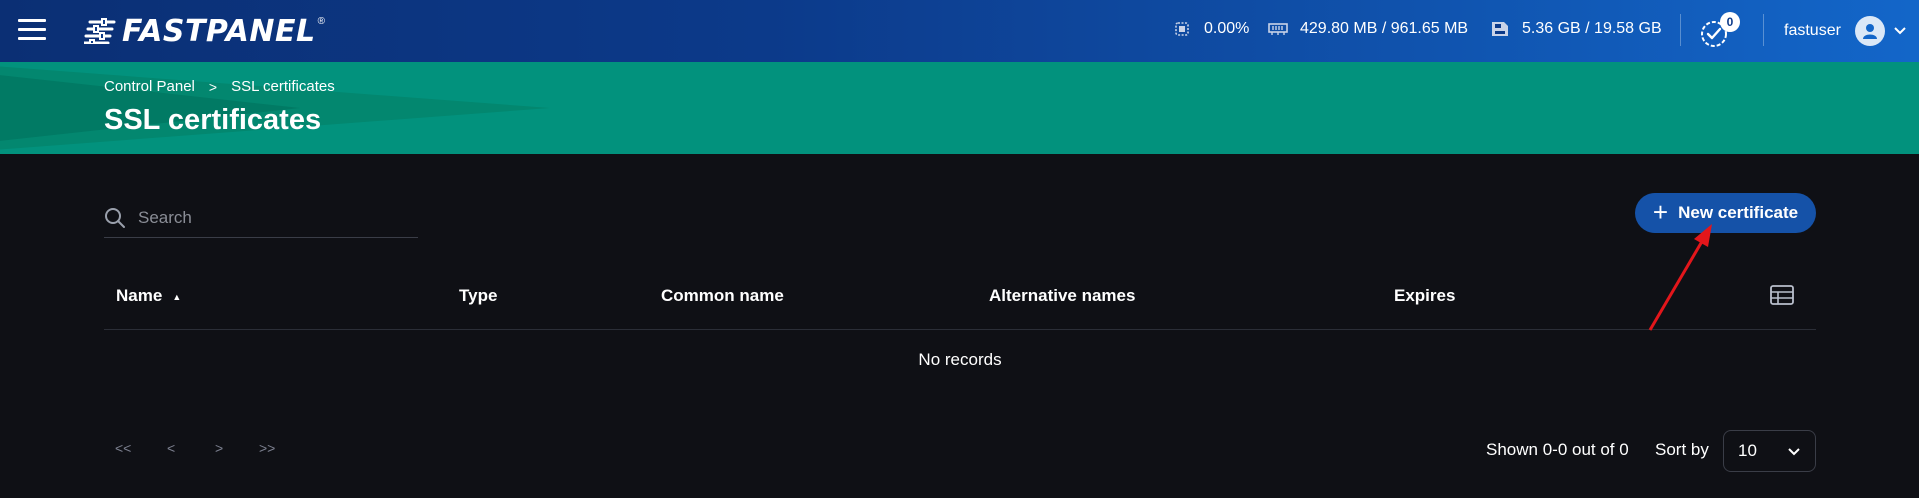  Describe the element at coordinates (1227, 28) in the screenshot. I see `cpu-usage-value: 0.00%` at that location.